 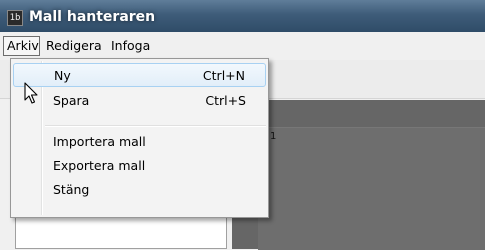 I want to click on menu-item-label: Ny, so click(x=62, y=75).